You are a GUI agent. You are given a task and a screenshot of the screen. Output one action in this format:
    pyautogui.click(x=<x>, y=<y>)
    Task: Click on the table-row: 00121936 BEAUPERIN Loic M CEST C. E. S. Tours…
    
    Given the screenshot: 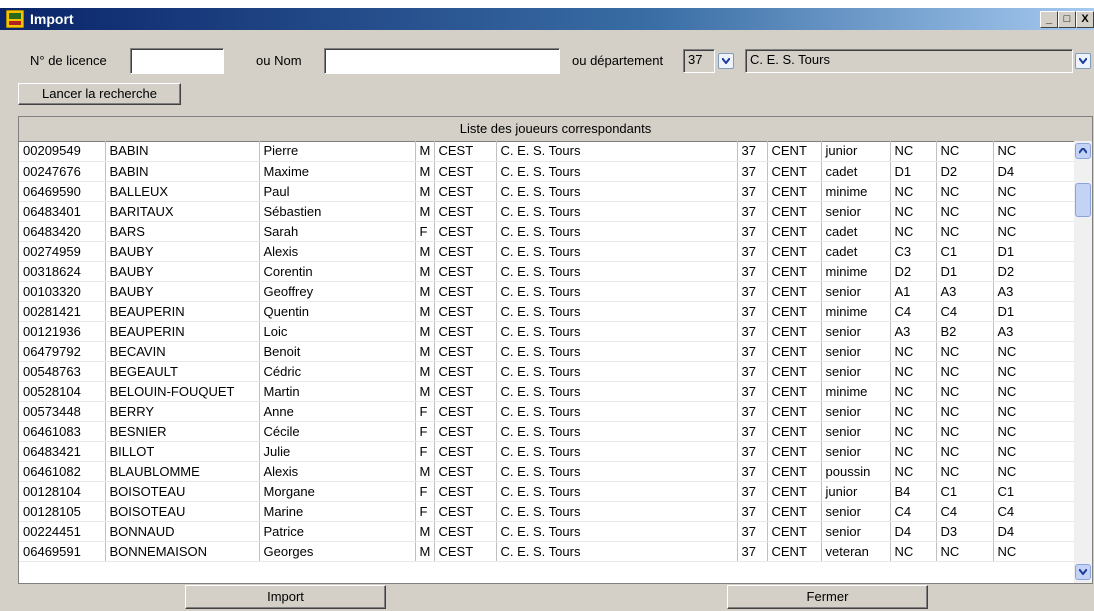 What is the action you would take?
    pyautogui.click(x=547, y=331)
    